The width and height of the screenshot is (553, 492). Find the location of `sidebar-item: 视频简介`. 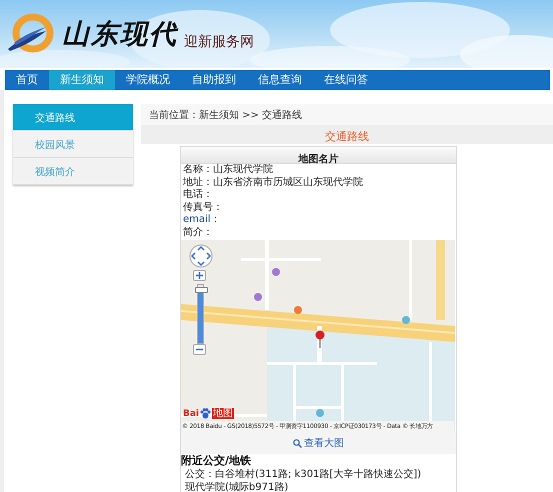

sidebar-item: 视频简介 is located at coordinates (73, 171).